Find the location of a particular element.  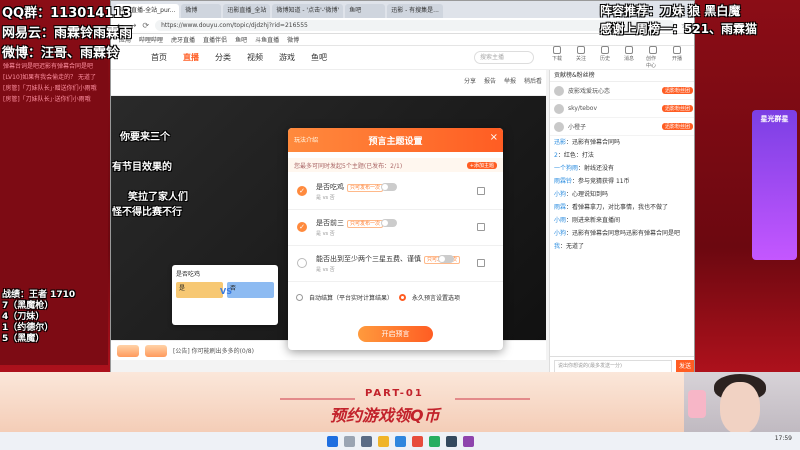

prediction-card: 是否吃鸡 是 否 VS is located at coordinates (225, 295).